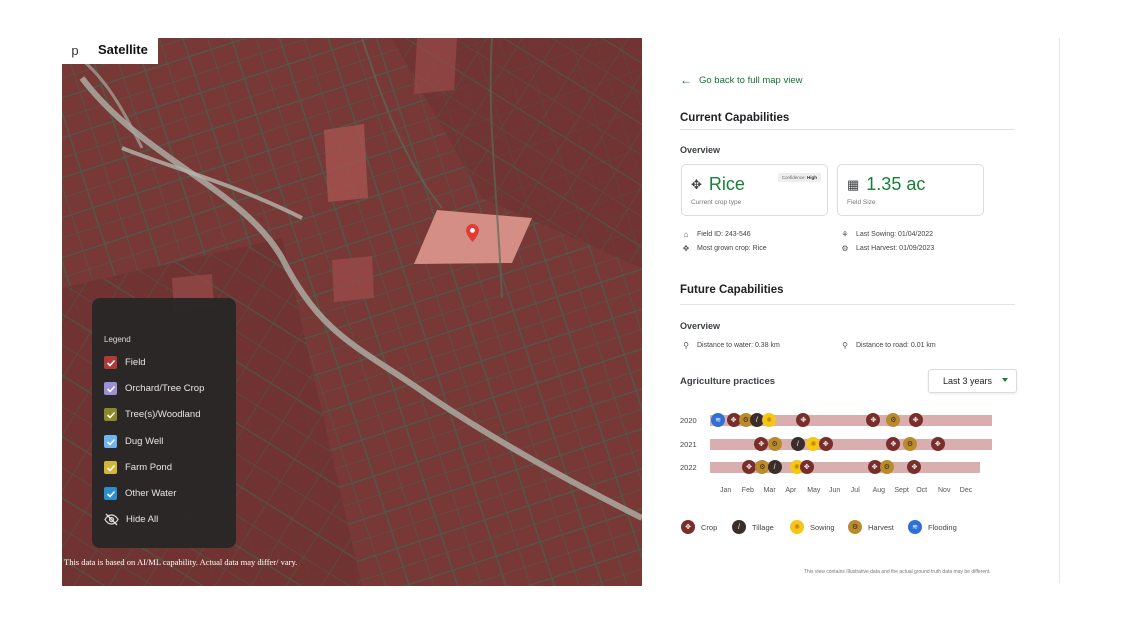 This screenshot has width=1125, height=625. Describe the element at coordinates (853, 184) in the screenshot. I see `grid-area-icon: ▦` at that location.